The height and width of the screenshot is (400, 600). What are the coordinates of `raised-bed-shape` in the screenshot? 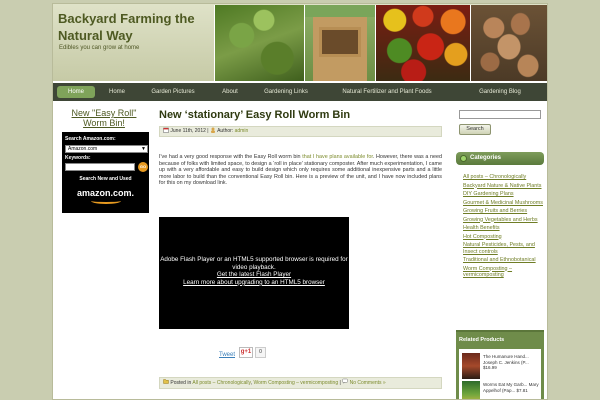 It's located at (340, 42).